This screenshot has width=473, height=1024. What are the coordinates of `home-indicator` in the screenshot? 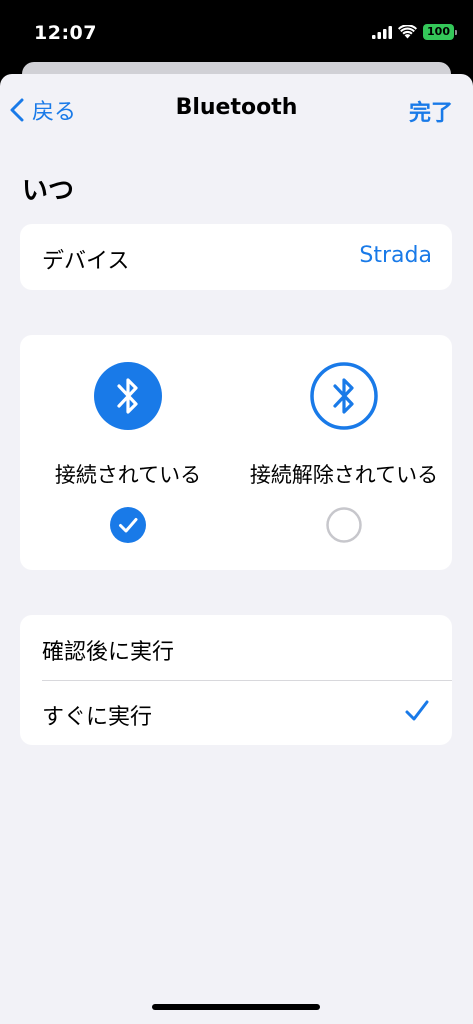 It's located at (236, 1007).